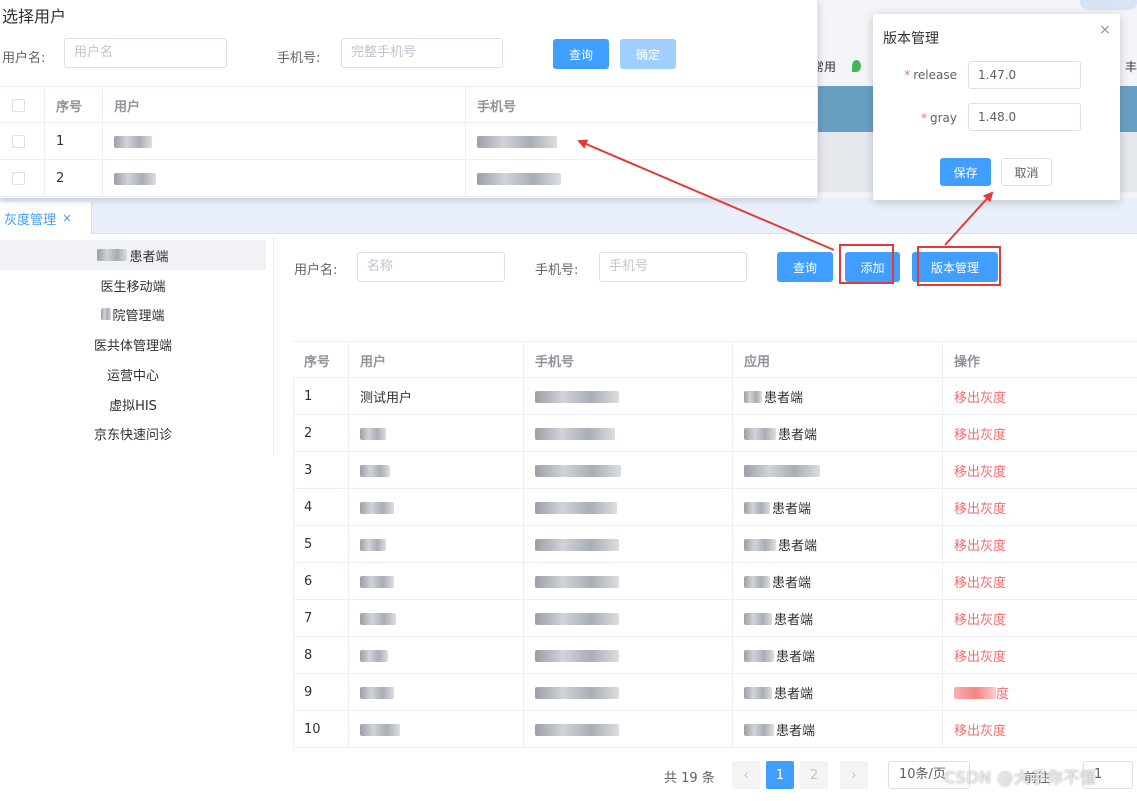 The image size is (1137, 801). I want to click on dialog-confirm-button: 确定, so click(648, 54).